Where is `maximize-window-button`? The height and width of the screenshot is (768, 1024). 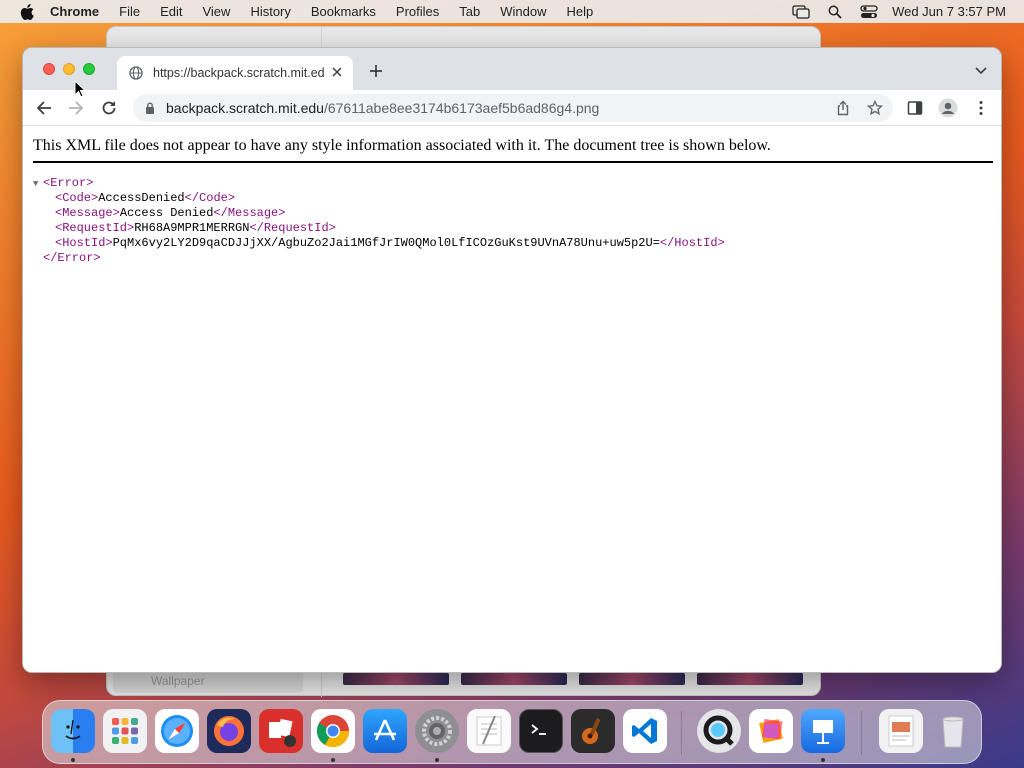 maximize-window-button is located at coordinates (89, 69).